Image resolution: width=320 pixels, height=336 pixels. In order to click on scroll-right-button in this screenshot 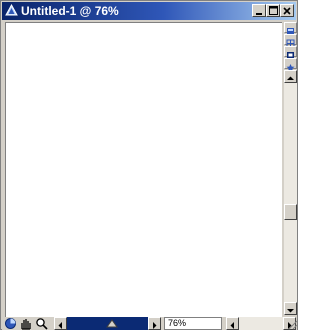, I will do `click(154, 323)`.